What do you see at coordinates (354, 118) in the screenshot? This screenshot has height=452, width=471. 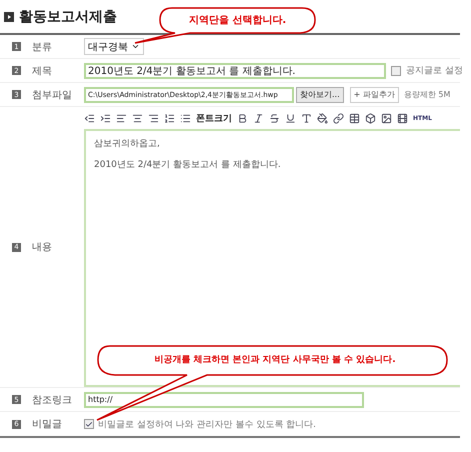 I see `table-icon` at bounding box center [354, 118].